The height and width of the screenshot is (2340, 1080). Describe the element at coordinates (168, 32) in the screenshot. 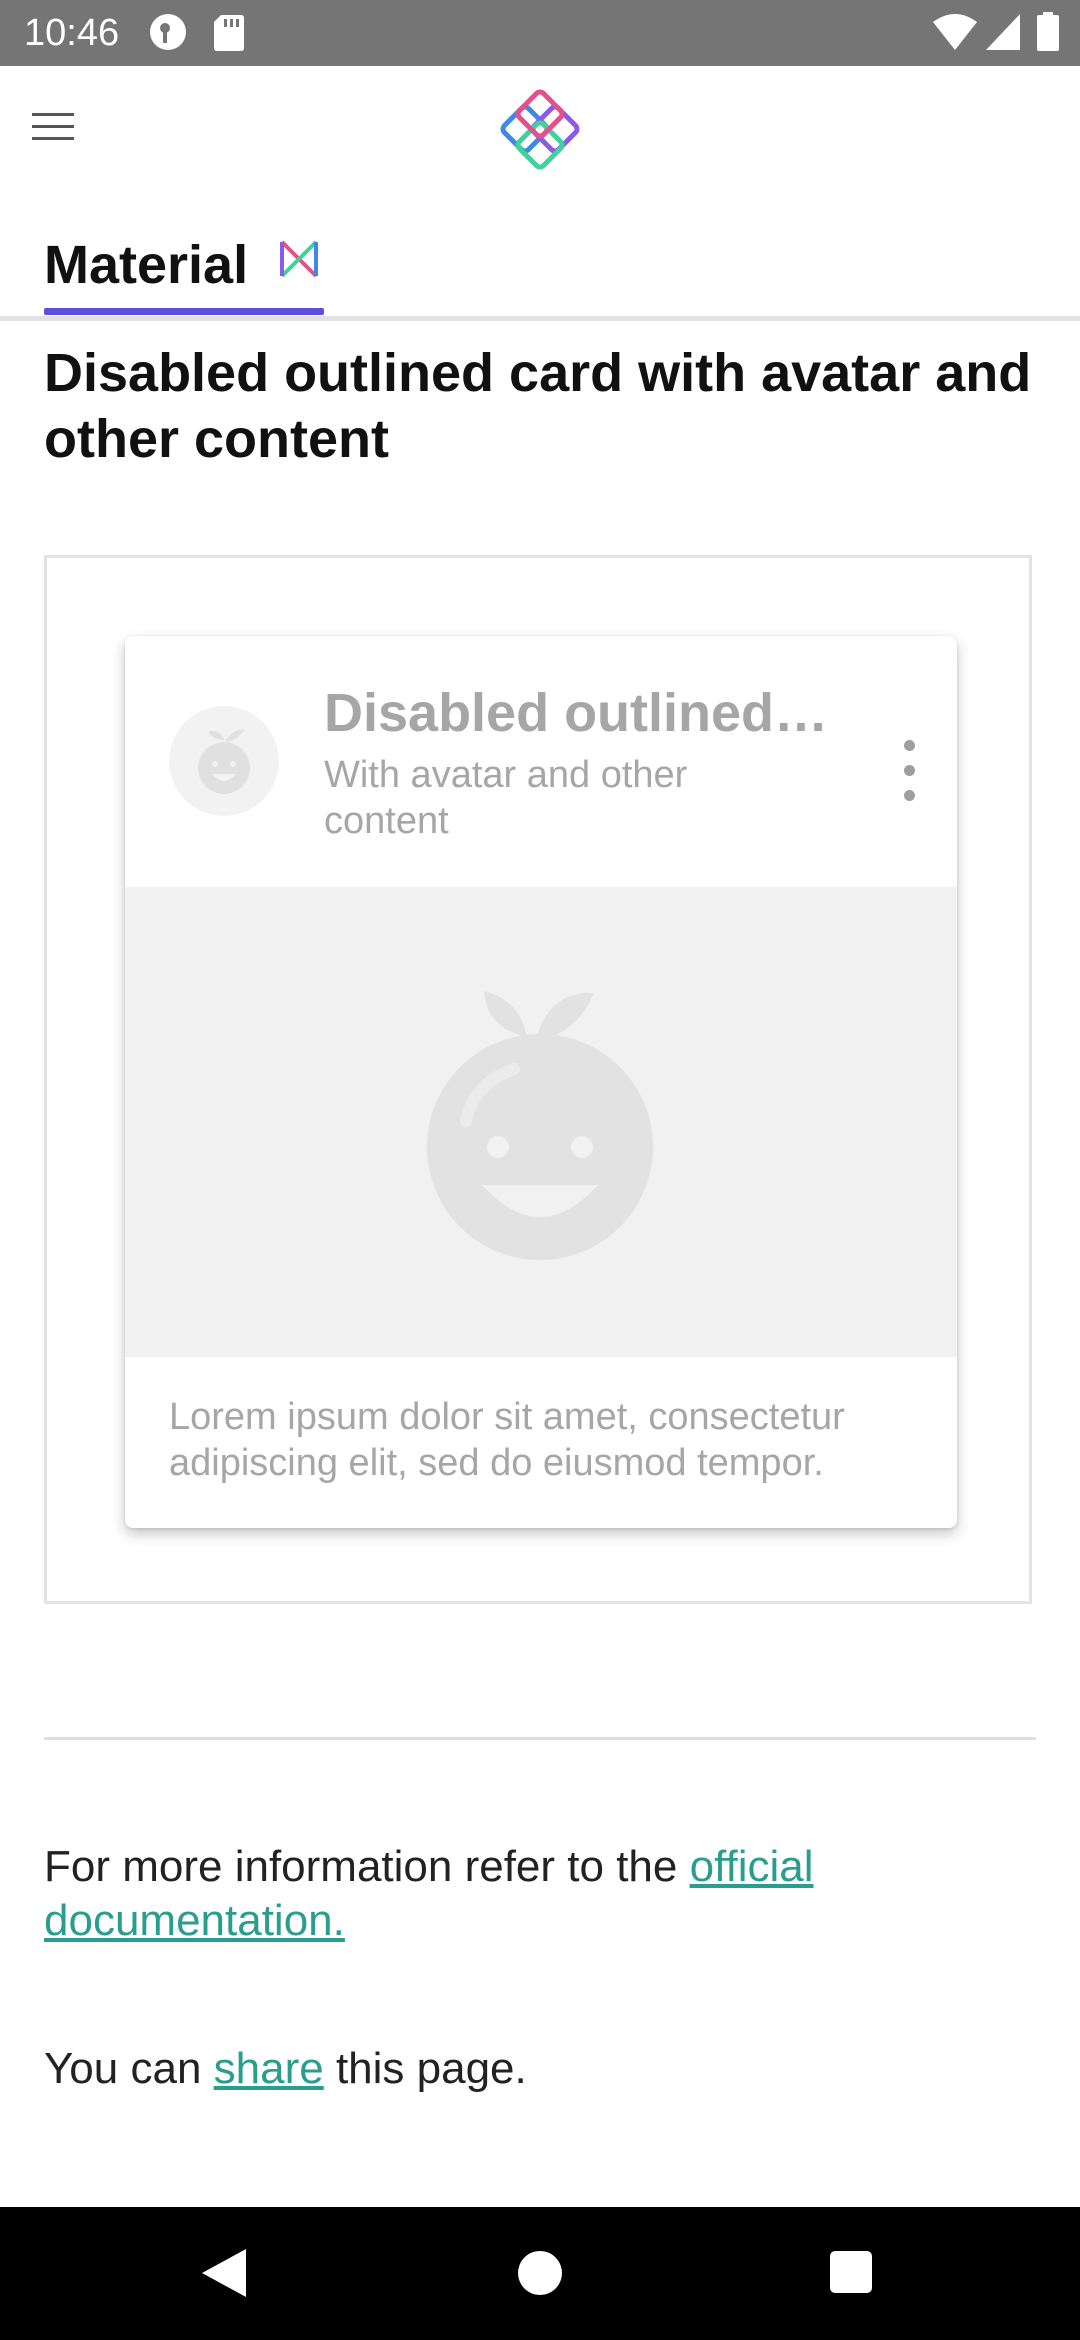

I see `vpn-key-icon` at that location.